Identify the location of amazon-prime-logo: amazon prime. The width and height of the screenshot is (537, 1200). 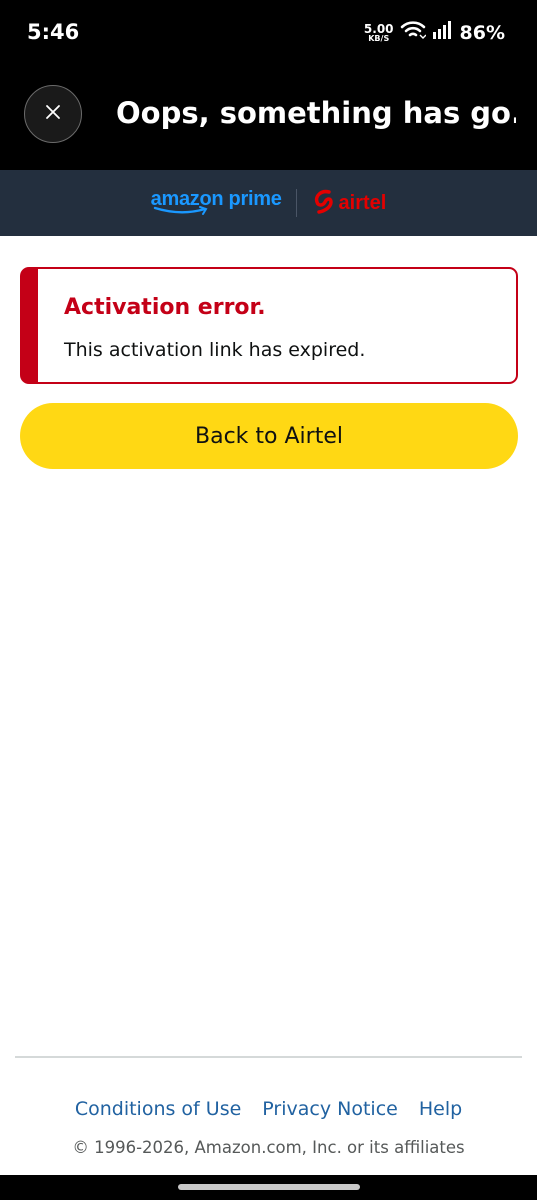
(216, 203).